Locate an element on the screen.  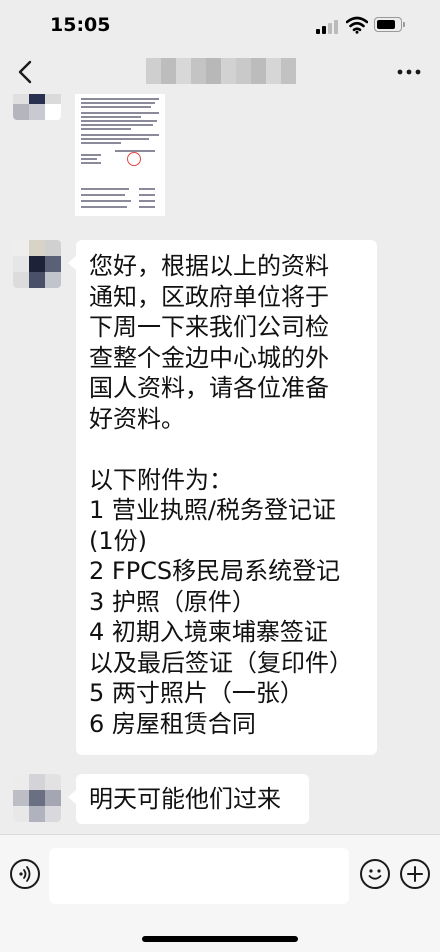
nav-bar is located at coordinates (220, 72).